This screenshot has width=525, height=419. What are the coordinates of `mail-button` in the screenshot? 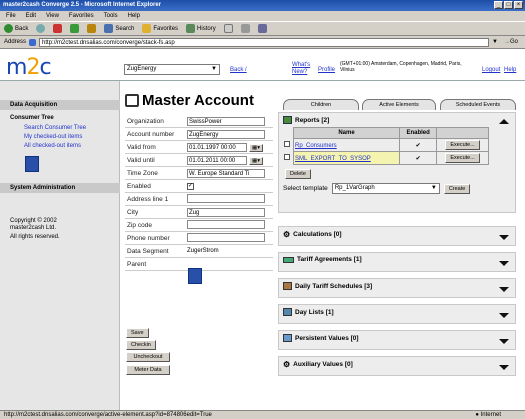 It's located at (228, 28).